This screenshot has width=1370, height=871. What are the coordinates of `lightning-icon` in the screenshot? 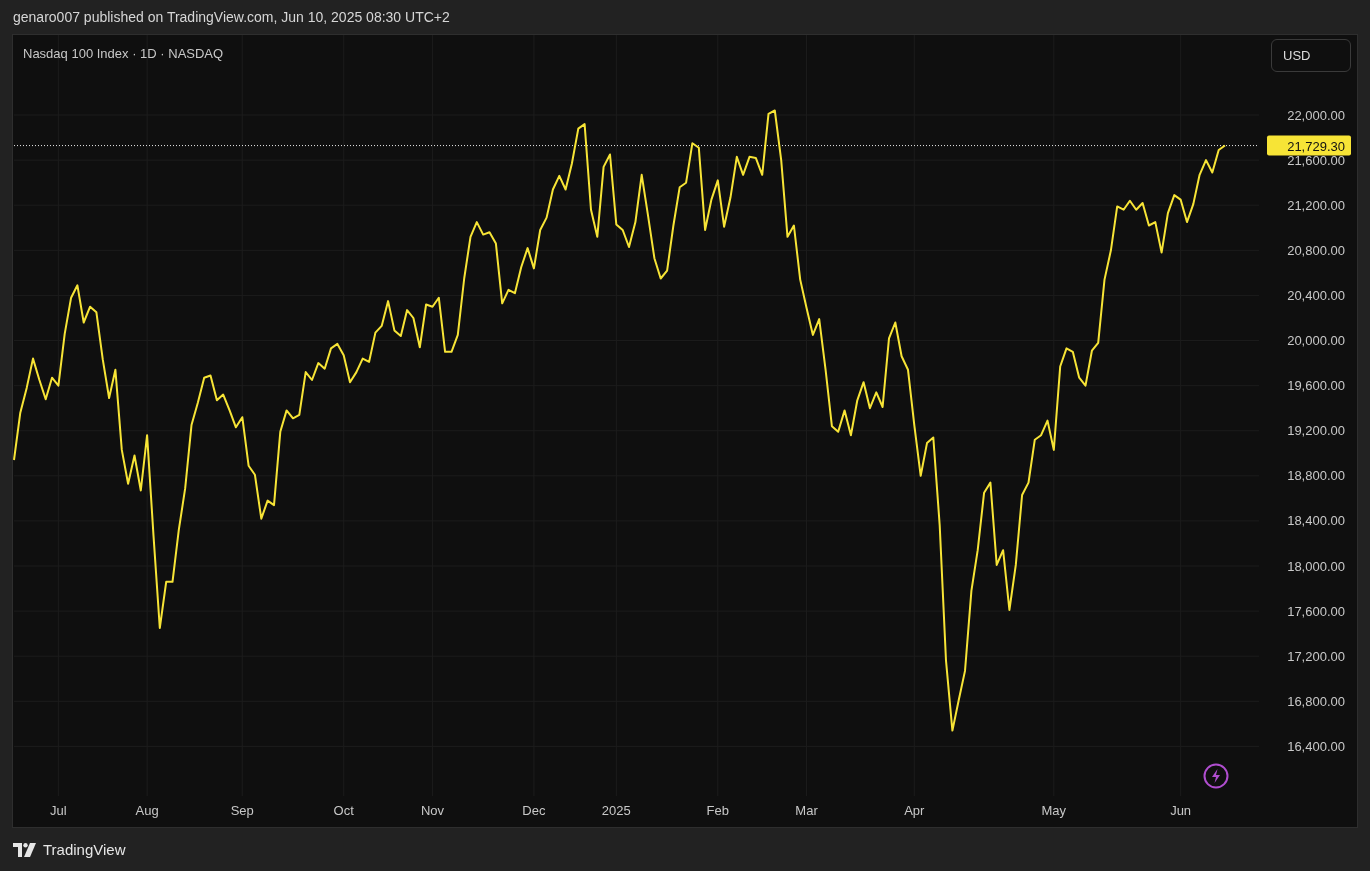 It's located at (1216, 776).